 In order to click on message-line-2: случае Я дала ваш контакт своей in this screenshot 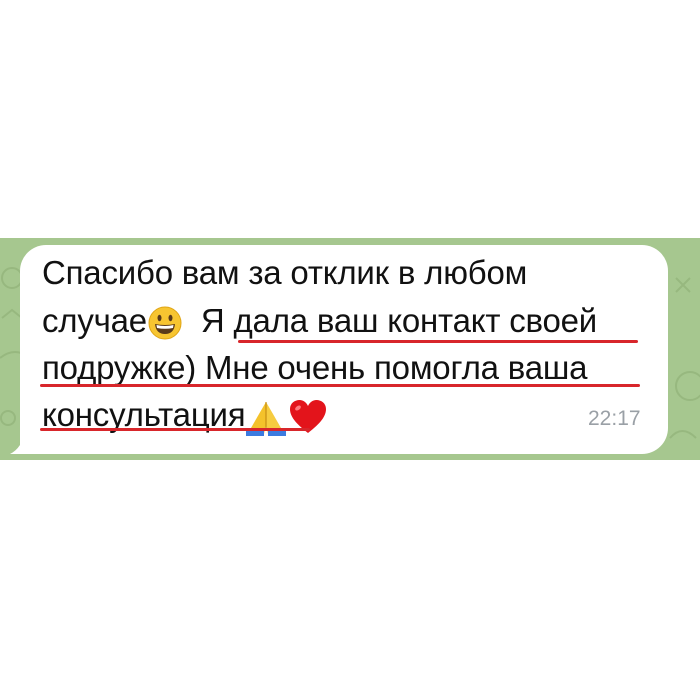, I will do `click(319, 322)`.